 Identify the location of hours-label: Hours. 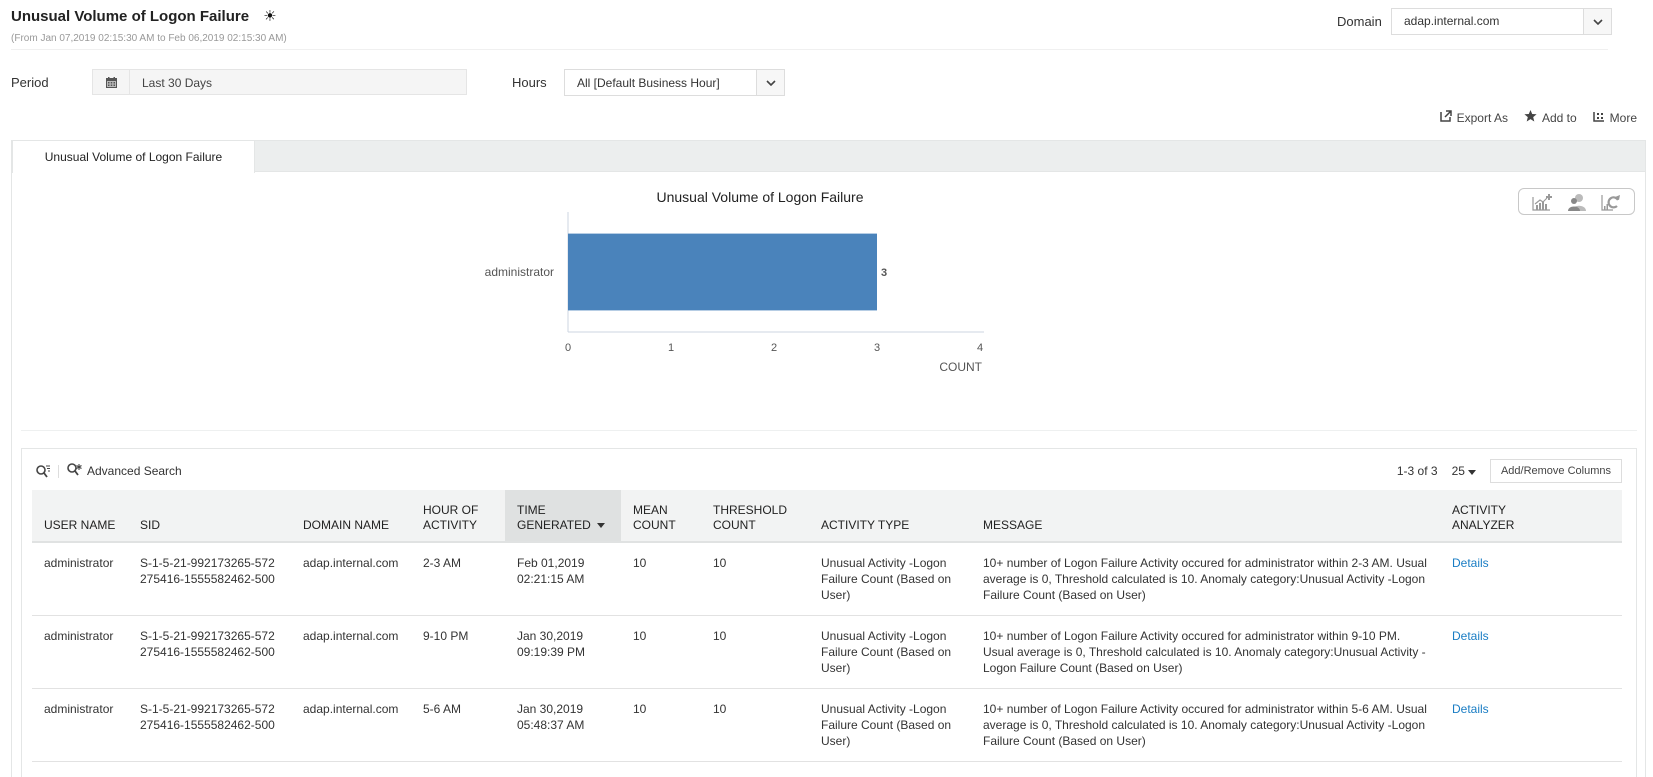
(529, 82).